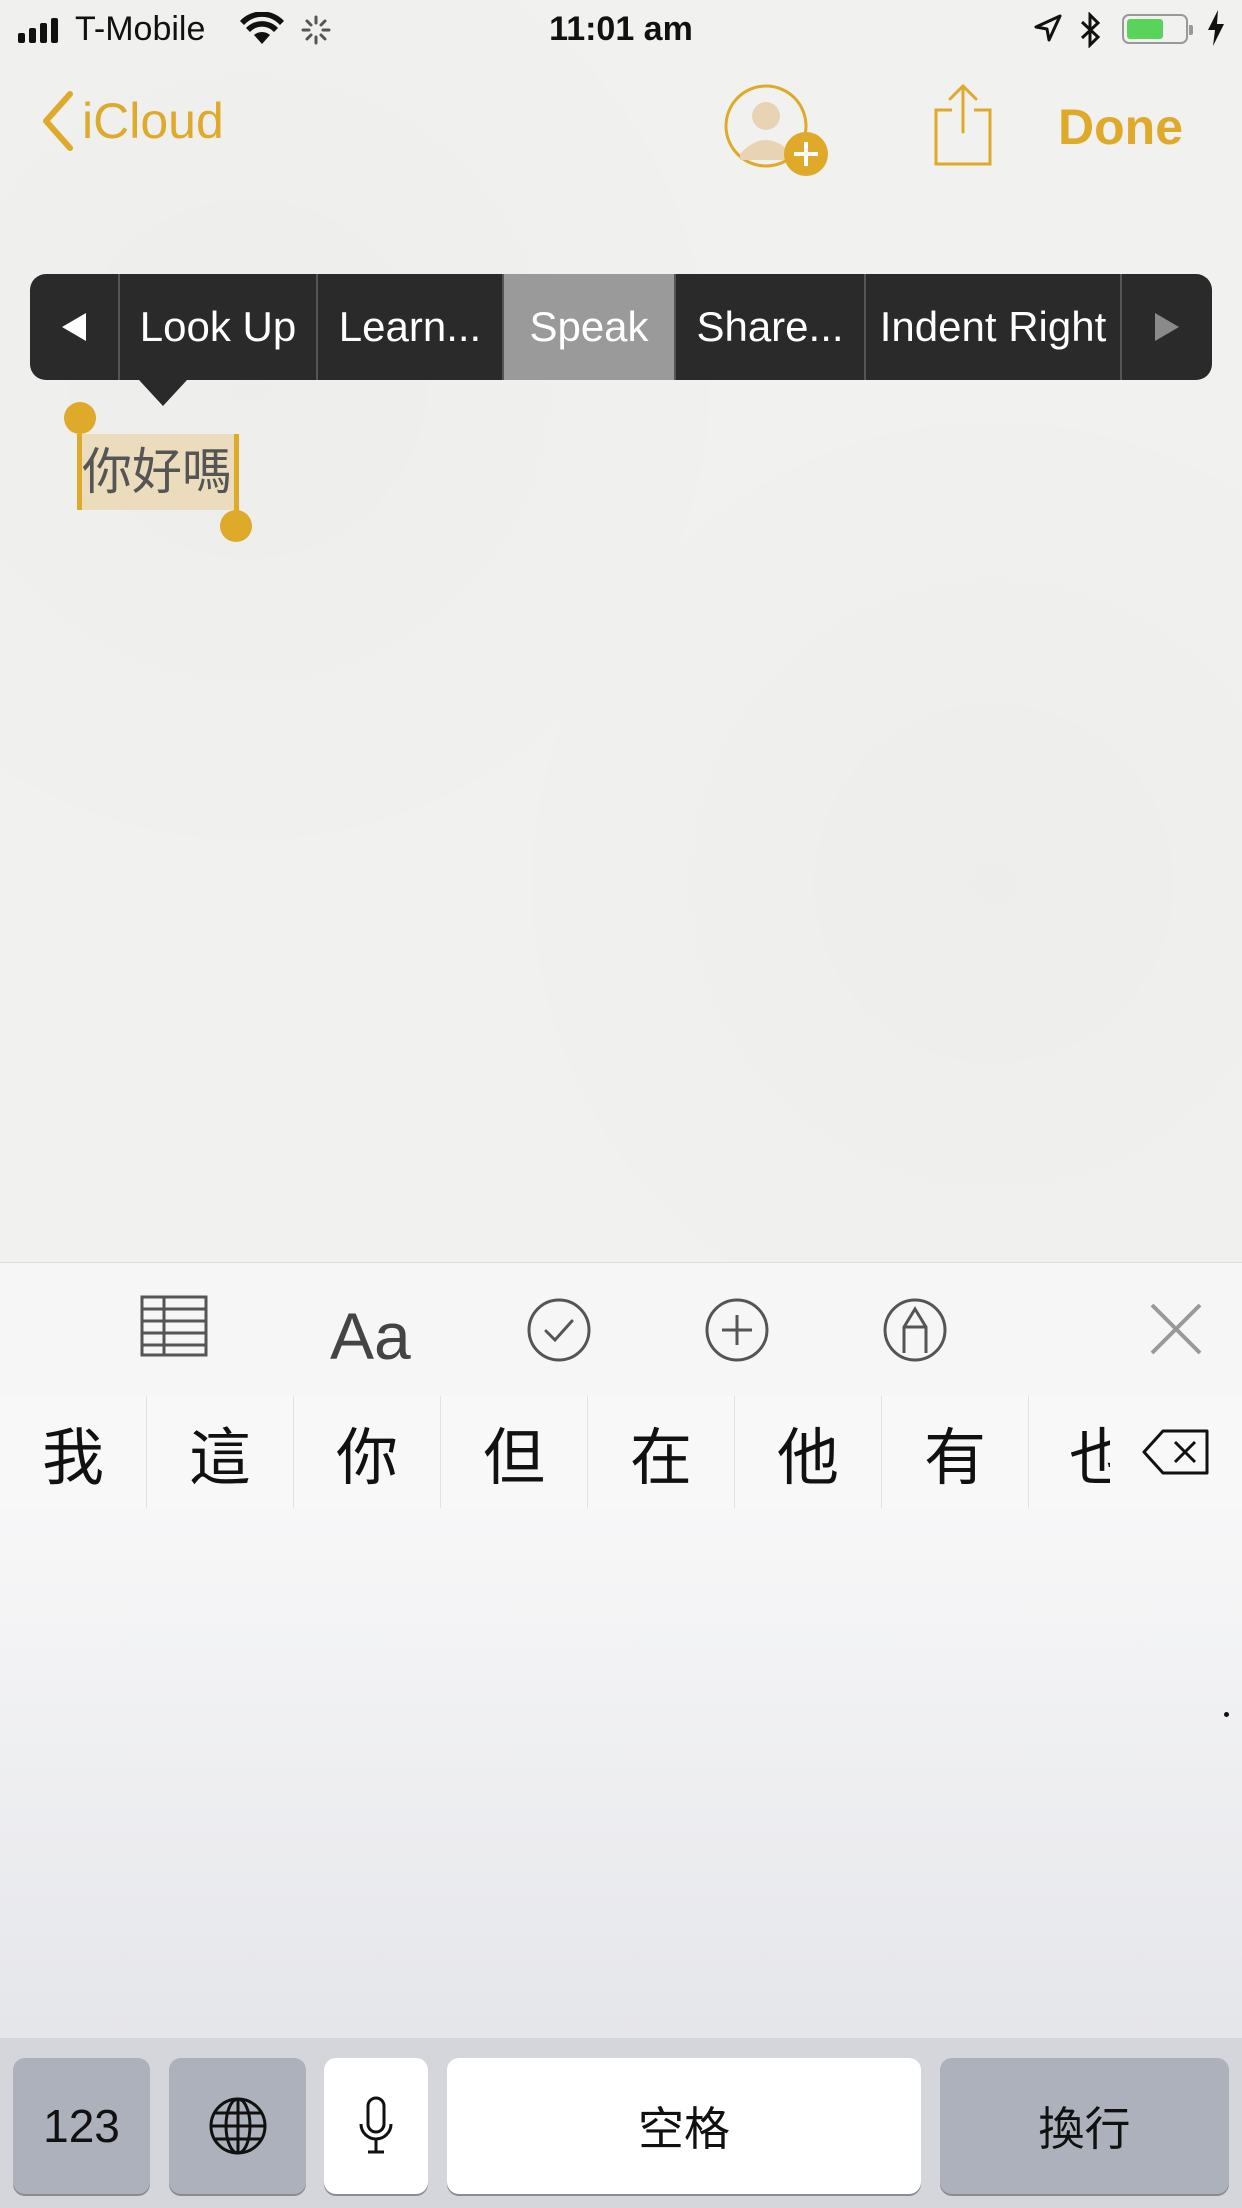 This screenshot has width=1242, height=2208. What do you see at coordinates (808, 1452) in the screenshot?
I see `candidate-item: 他` at bounding box center [808, 1452].